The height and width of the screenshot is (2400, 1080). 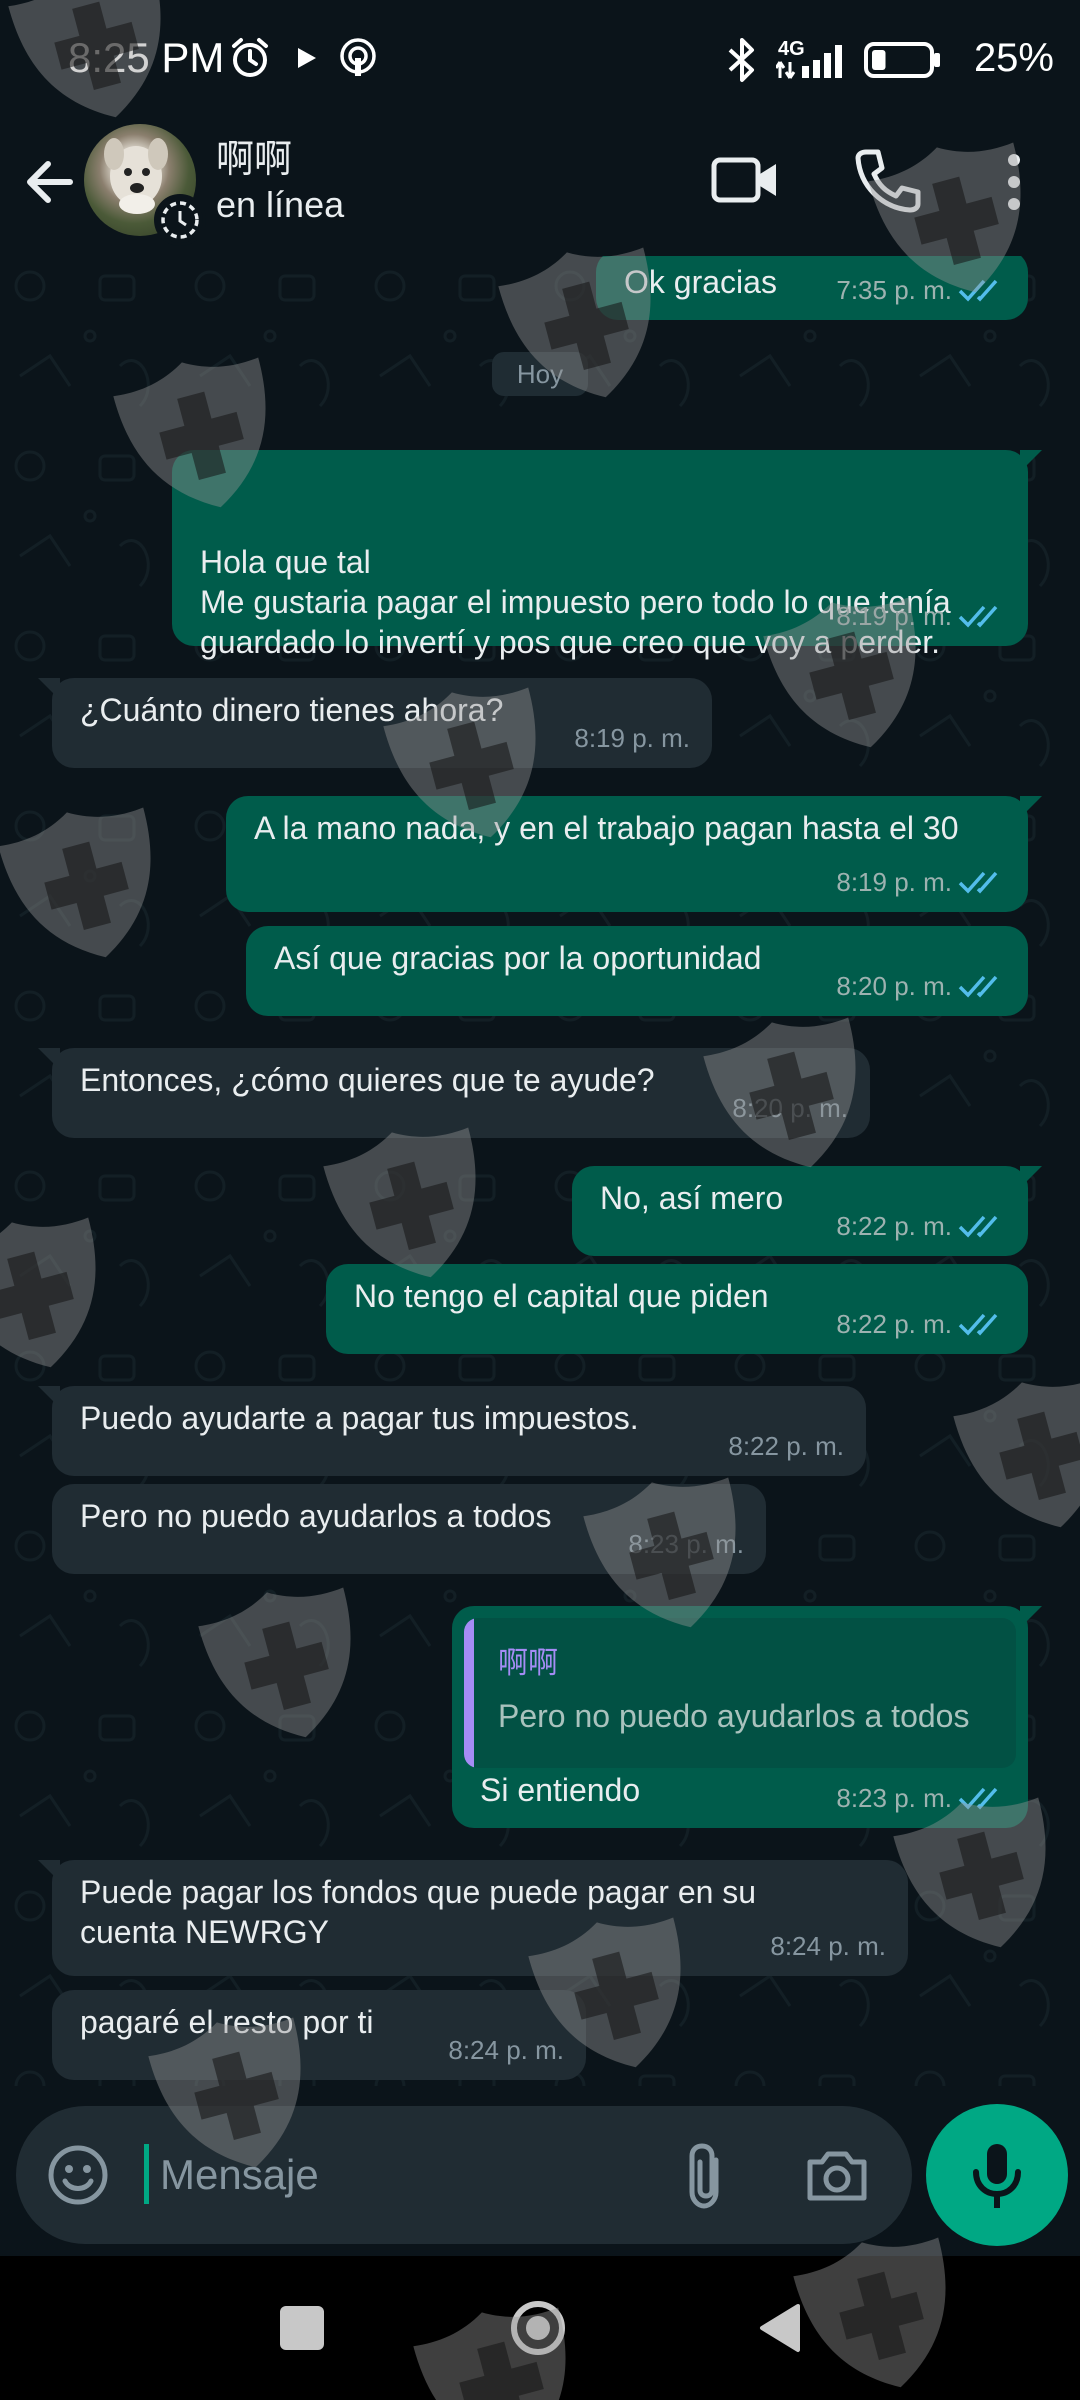 What do you see at coordinates (358, 57) in the screenshot?
I see `podcast-icon` at bounding box center [358, 57].